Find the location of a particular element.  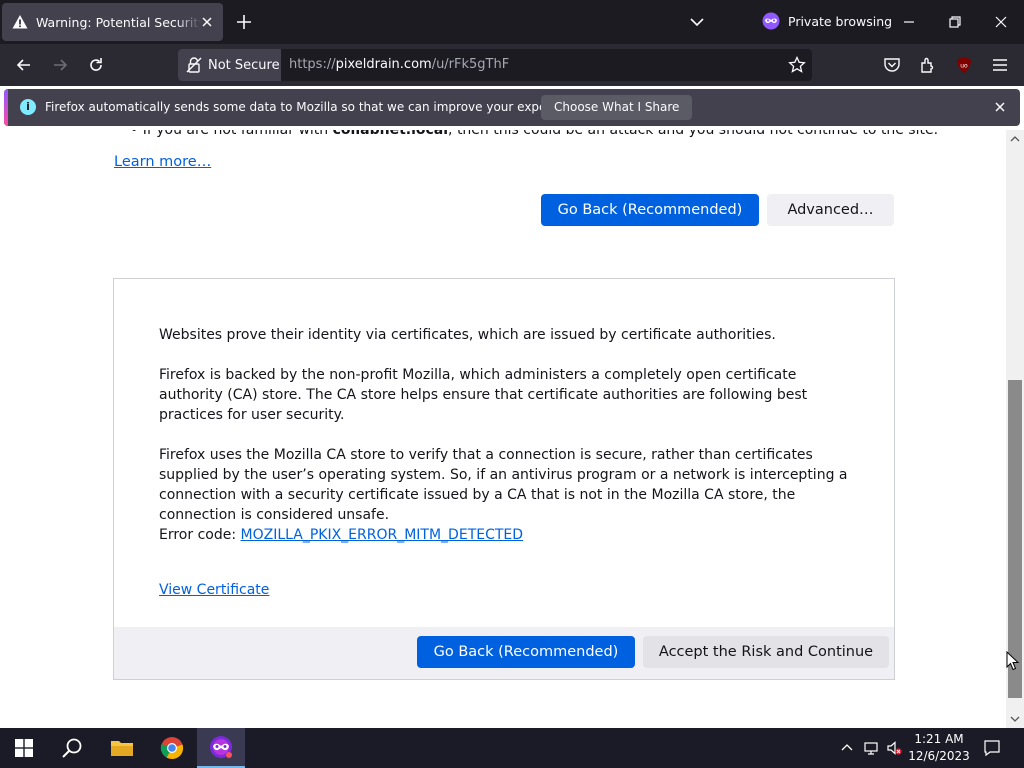

volume-muted-icon is located at coordinates (894, 748).